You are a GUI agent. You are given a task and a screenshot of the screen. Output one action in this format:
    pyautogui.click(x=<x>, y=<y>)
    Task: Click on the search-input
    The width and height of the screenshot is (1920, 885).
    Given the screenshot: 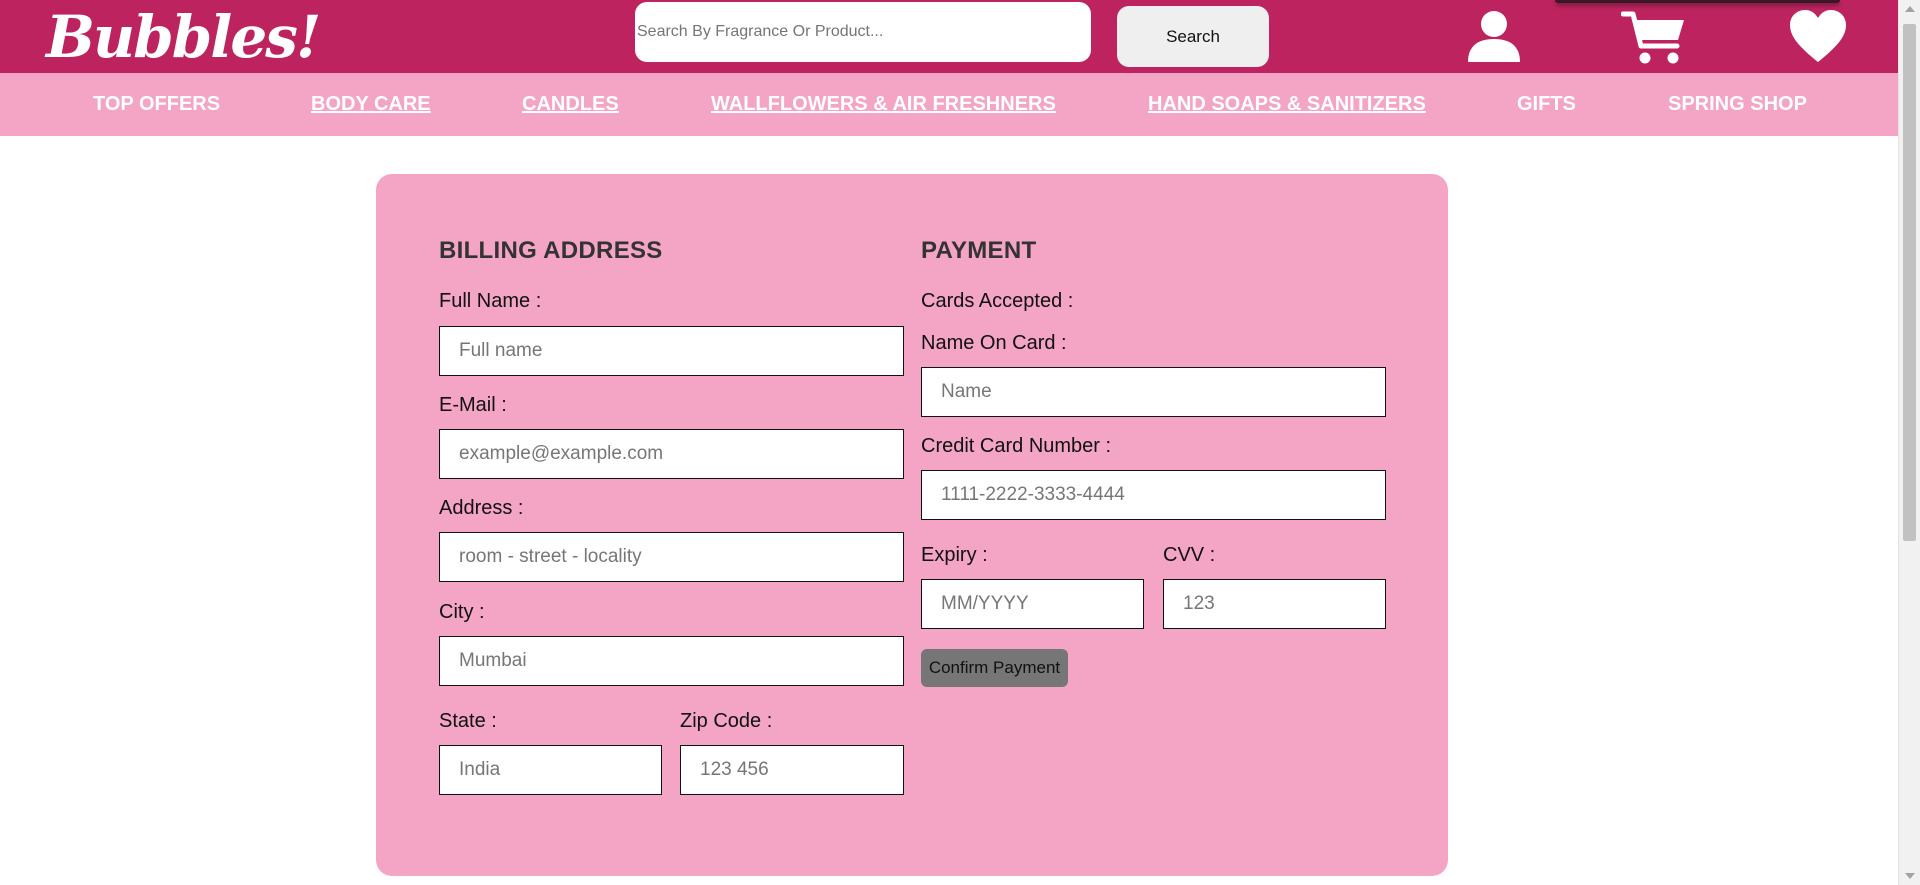 What is the action you would take?
    pyautogui.click(x=863, y=32)
    